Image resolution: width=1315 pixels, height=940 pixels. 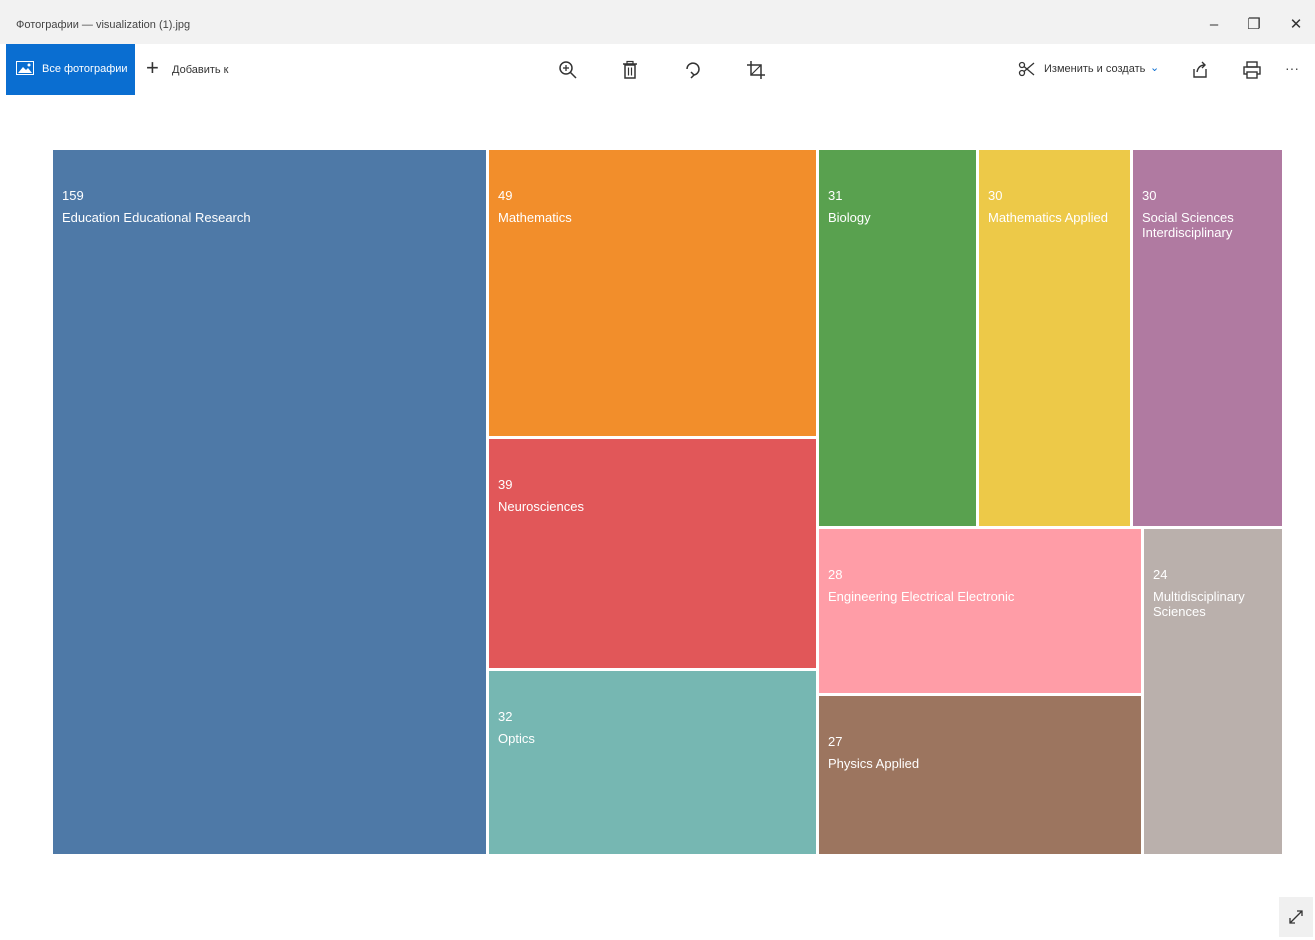 What do you see at coordinates (981, 612) in the screenshot?
I see `treemap-cell: 28 Engineering Electrical Electronic` at bounding box center [981, 612].